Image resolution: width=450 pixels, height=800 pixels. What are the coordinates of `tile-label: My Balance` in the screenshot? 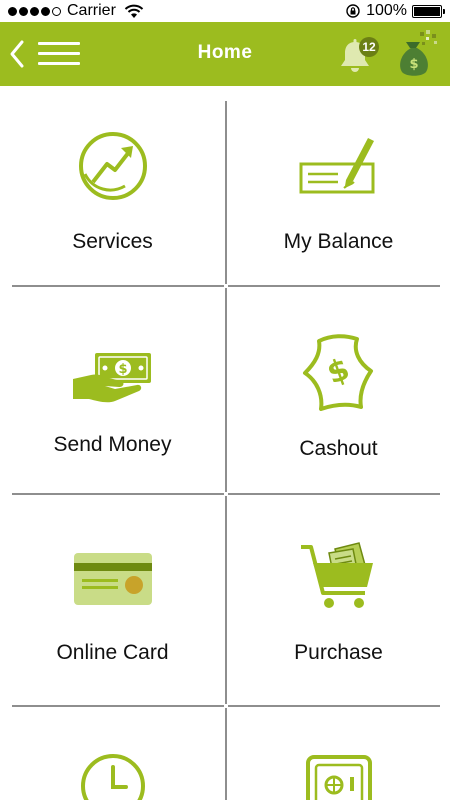 It's located at (338, 241).